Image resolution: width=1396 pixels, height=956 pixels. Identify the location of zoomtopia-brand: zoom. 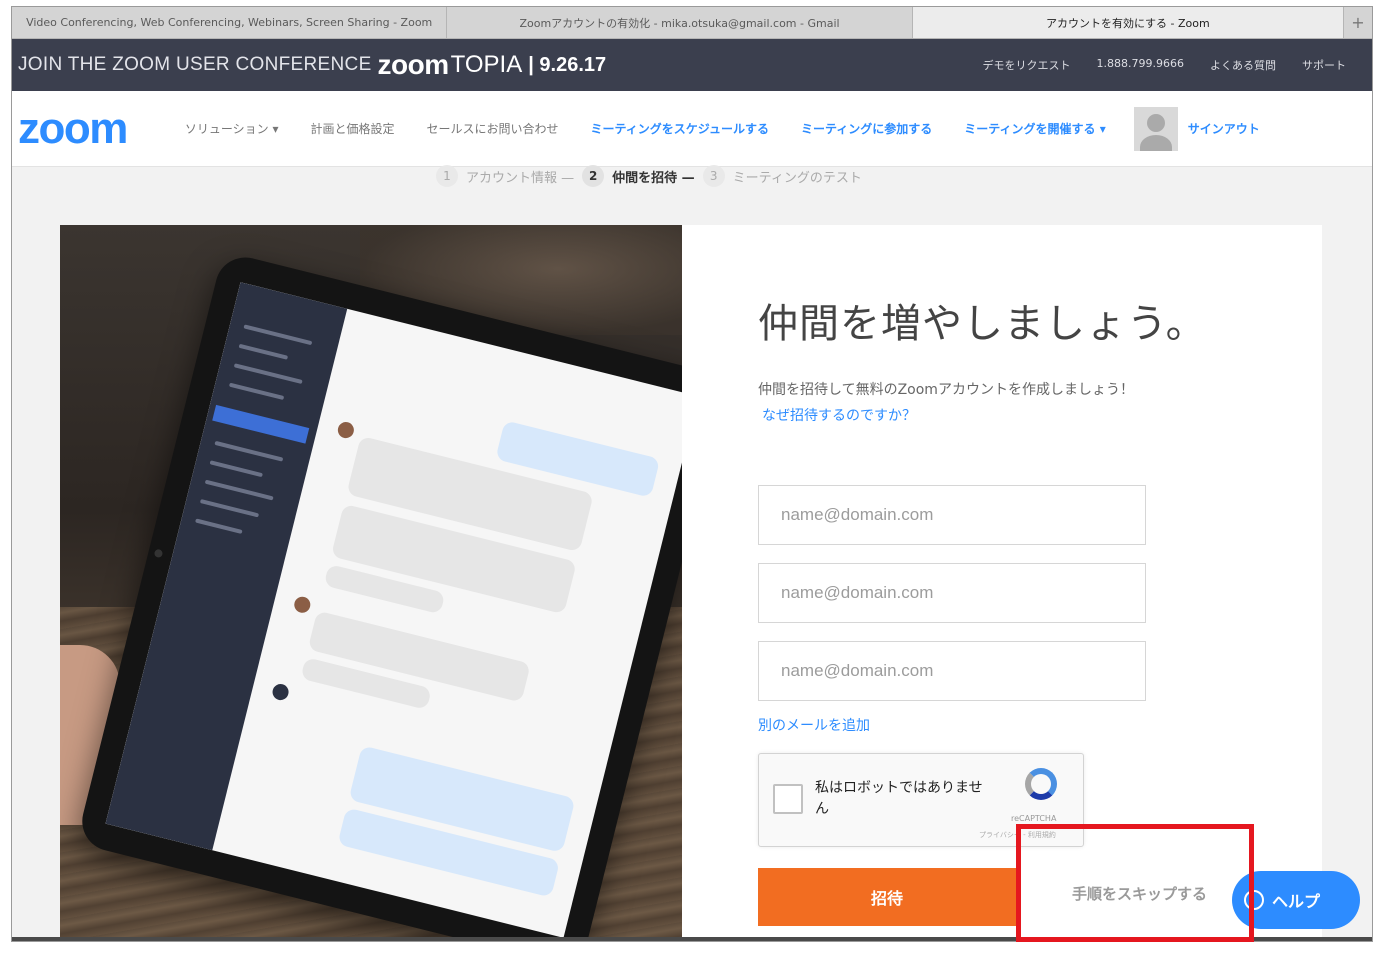
(413, 64).